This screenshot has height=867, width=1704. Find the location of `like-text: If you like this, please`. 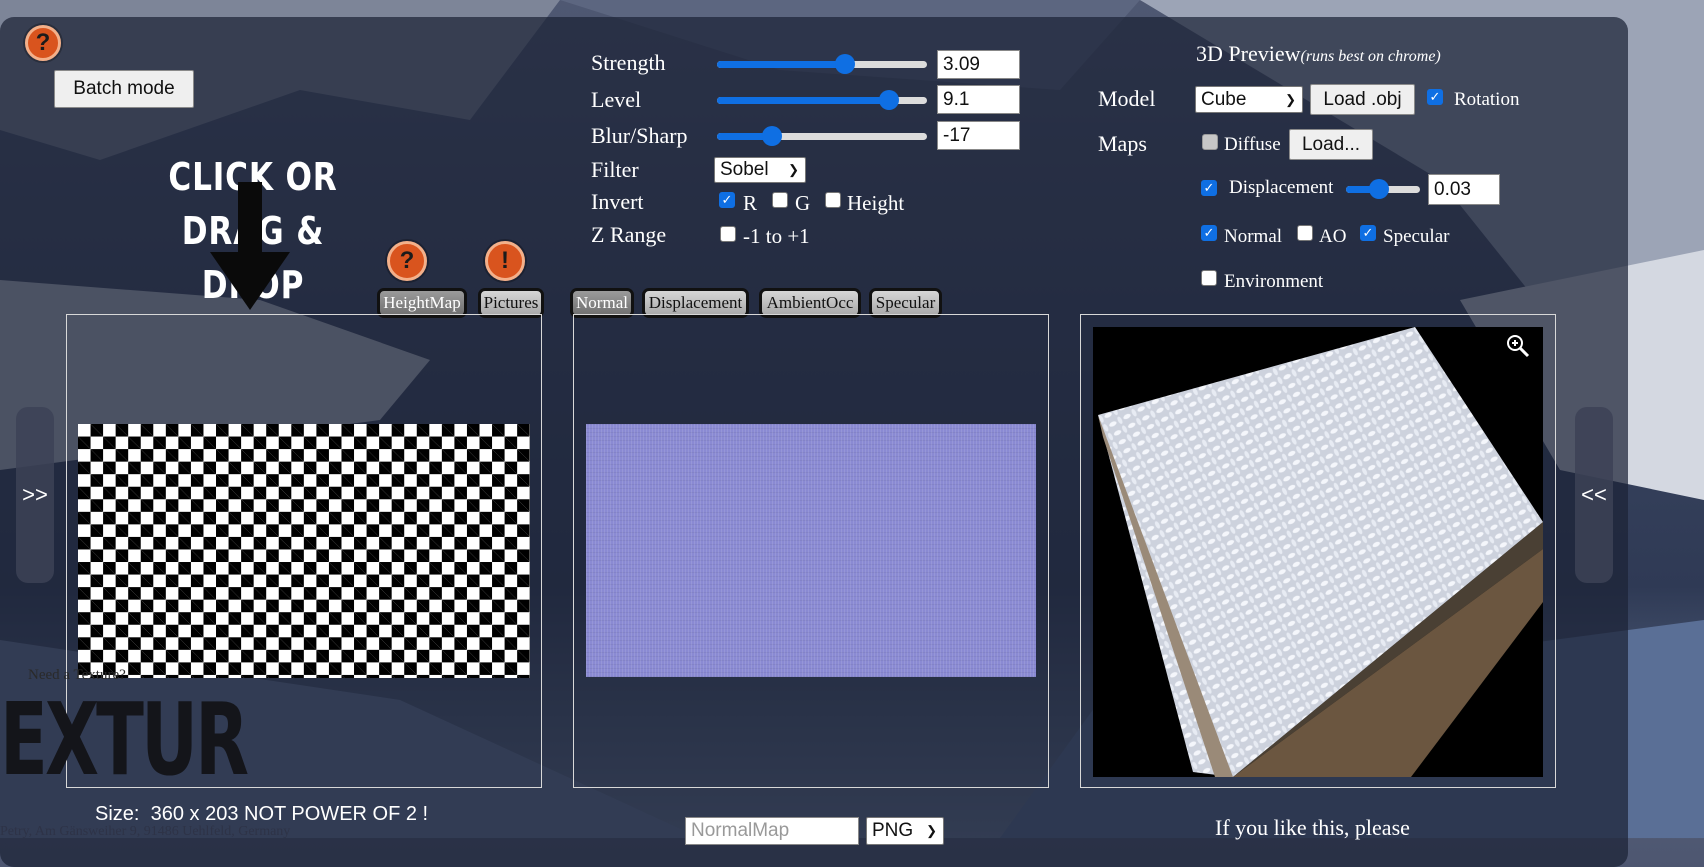

like-text: If you like this, please is located at coordinates (1312, 827).